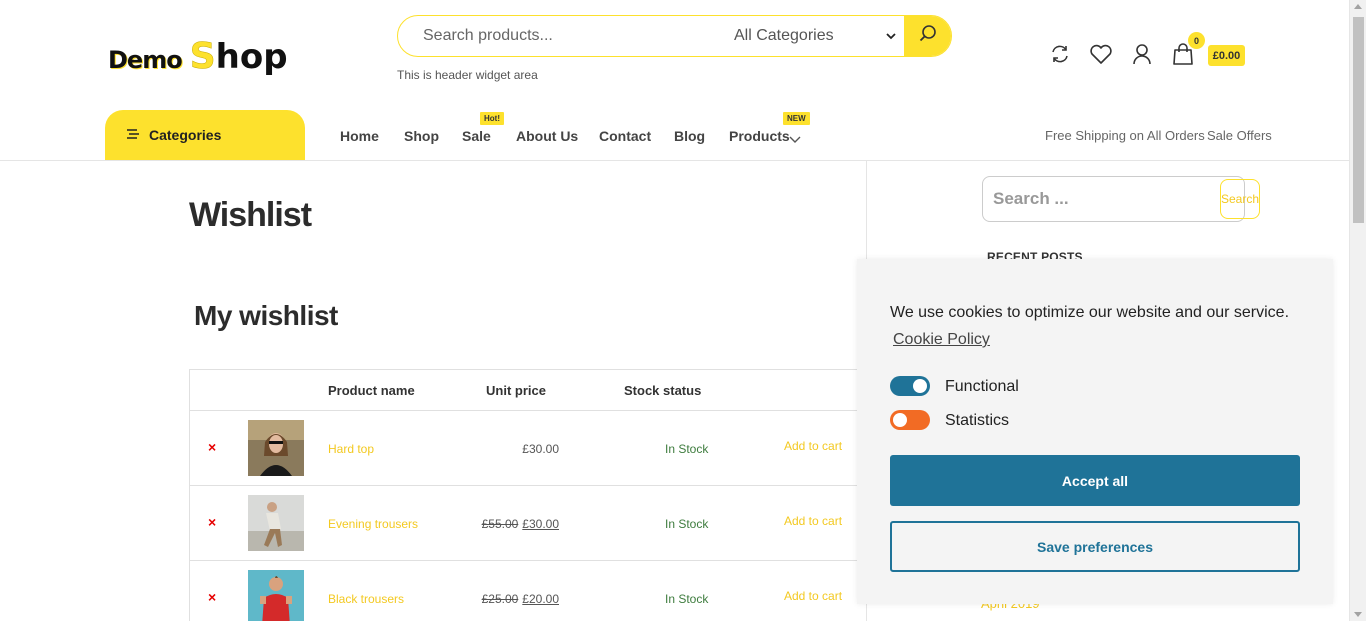 This screenshot has height=621, width=1366. I want to click on product-name-link: Black trousers, so click(366, 599).